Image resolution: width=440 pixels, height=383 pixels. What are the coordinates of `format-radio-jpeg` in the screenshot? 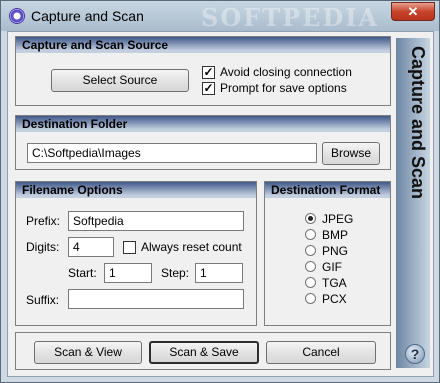 It's located at (310, 218).